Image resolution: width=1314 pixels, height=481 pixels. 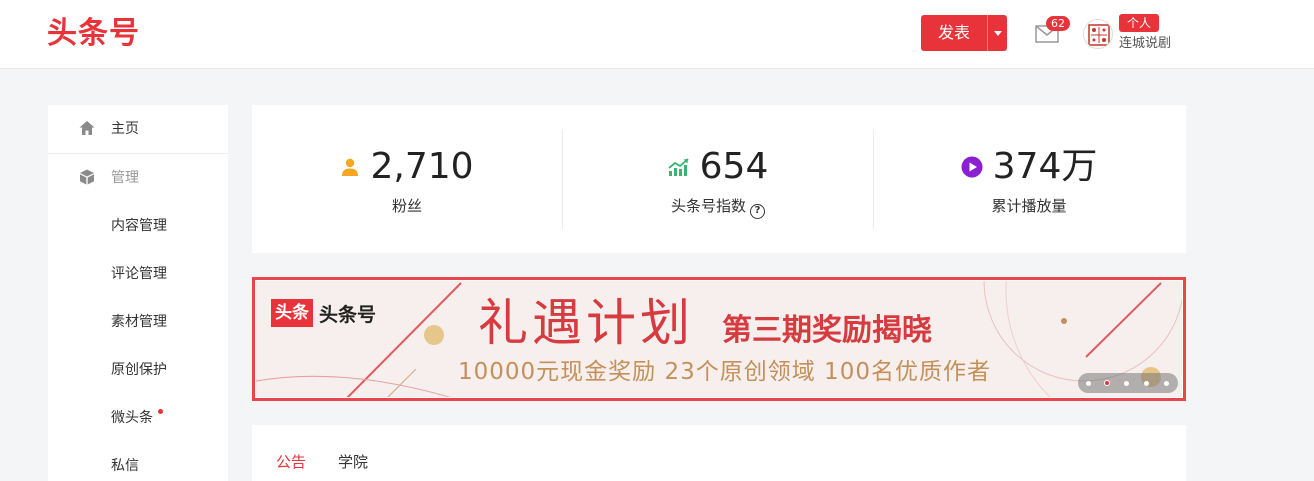 I want to click on mail-count-badge: 62, so click(x=1058, y=23).